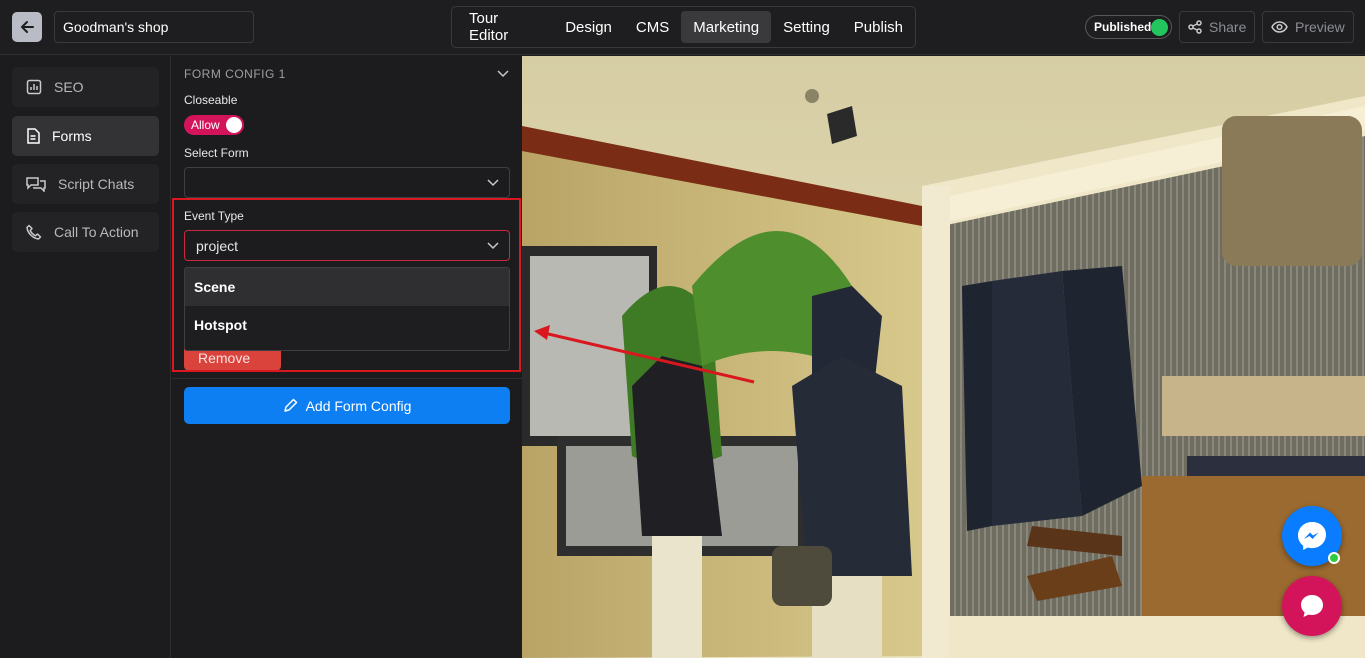 The width and height of the screenshot is (1365, 658). I want to click on chat-bubbles-icon, so click(36, 184).